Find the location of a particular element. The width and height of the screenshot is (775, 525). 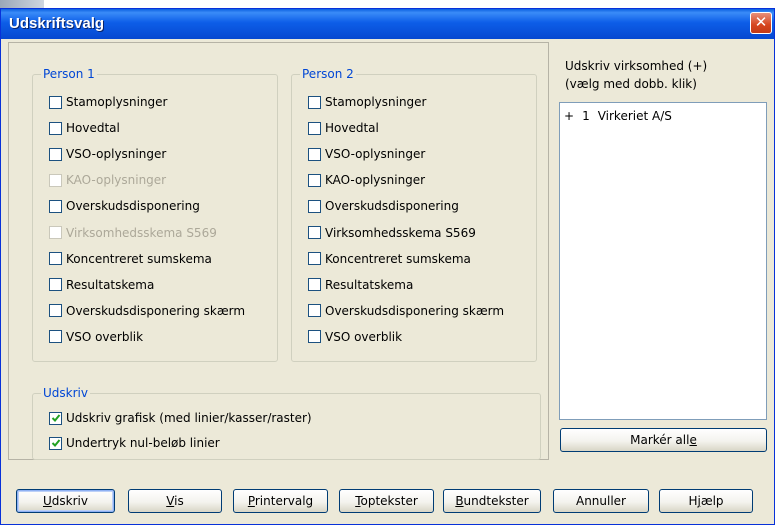

close-button: ✕ is located at coordinates (761, 23).